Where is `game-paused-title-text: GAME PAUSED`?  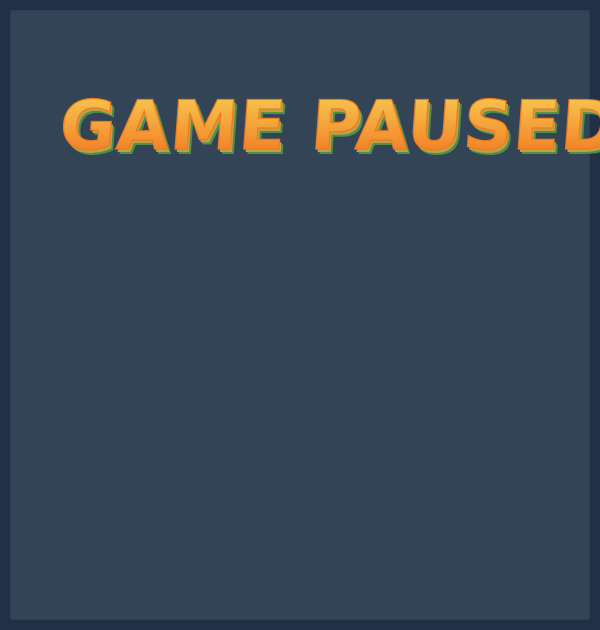 game-paused-title-text: GAME PAUSED is located at coordinates (328, 126).